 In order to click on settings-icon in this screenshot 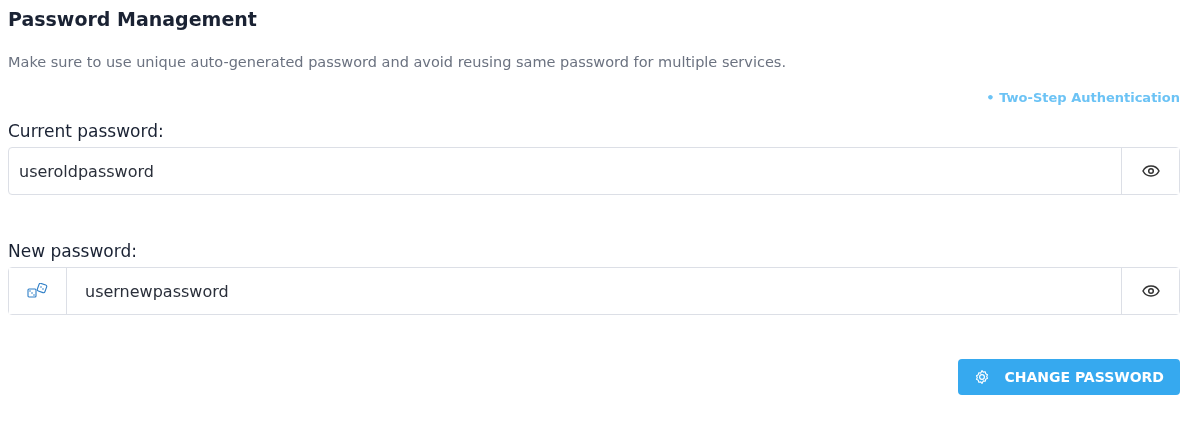, I will do `click(982, 377)`.